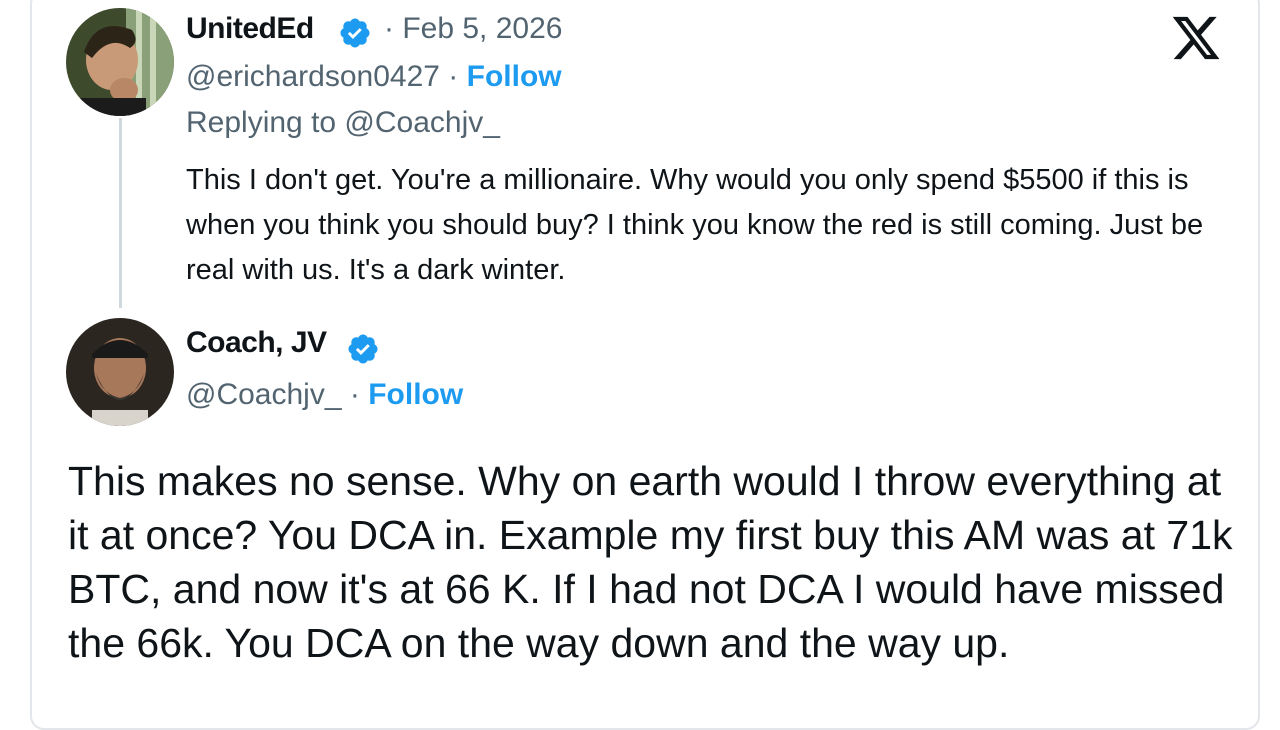 This screenshot has width=1280, height=730. I want to click on thread-line, so click(120, 213).